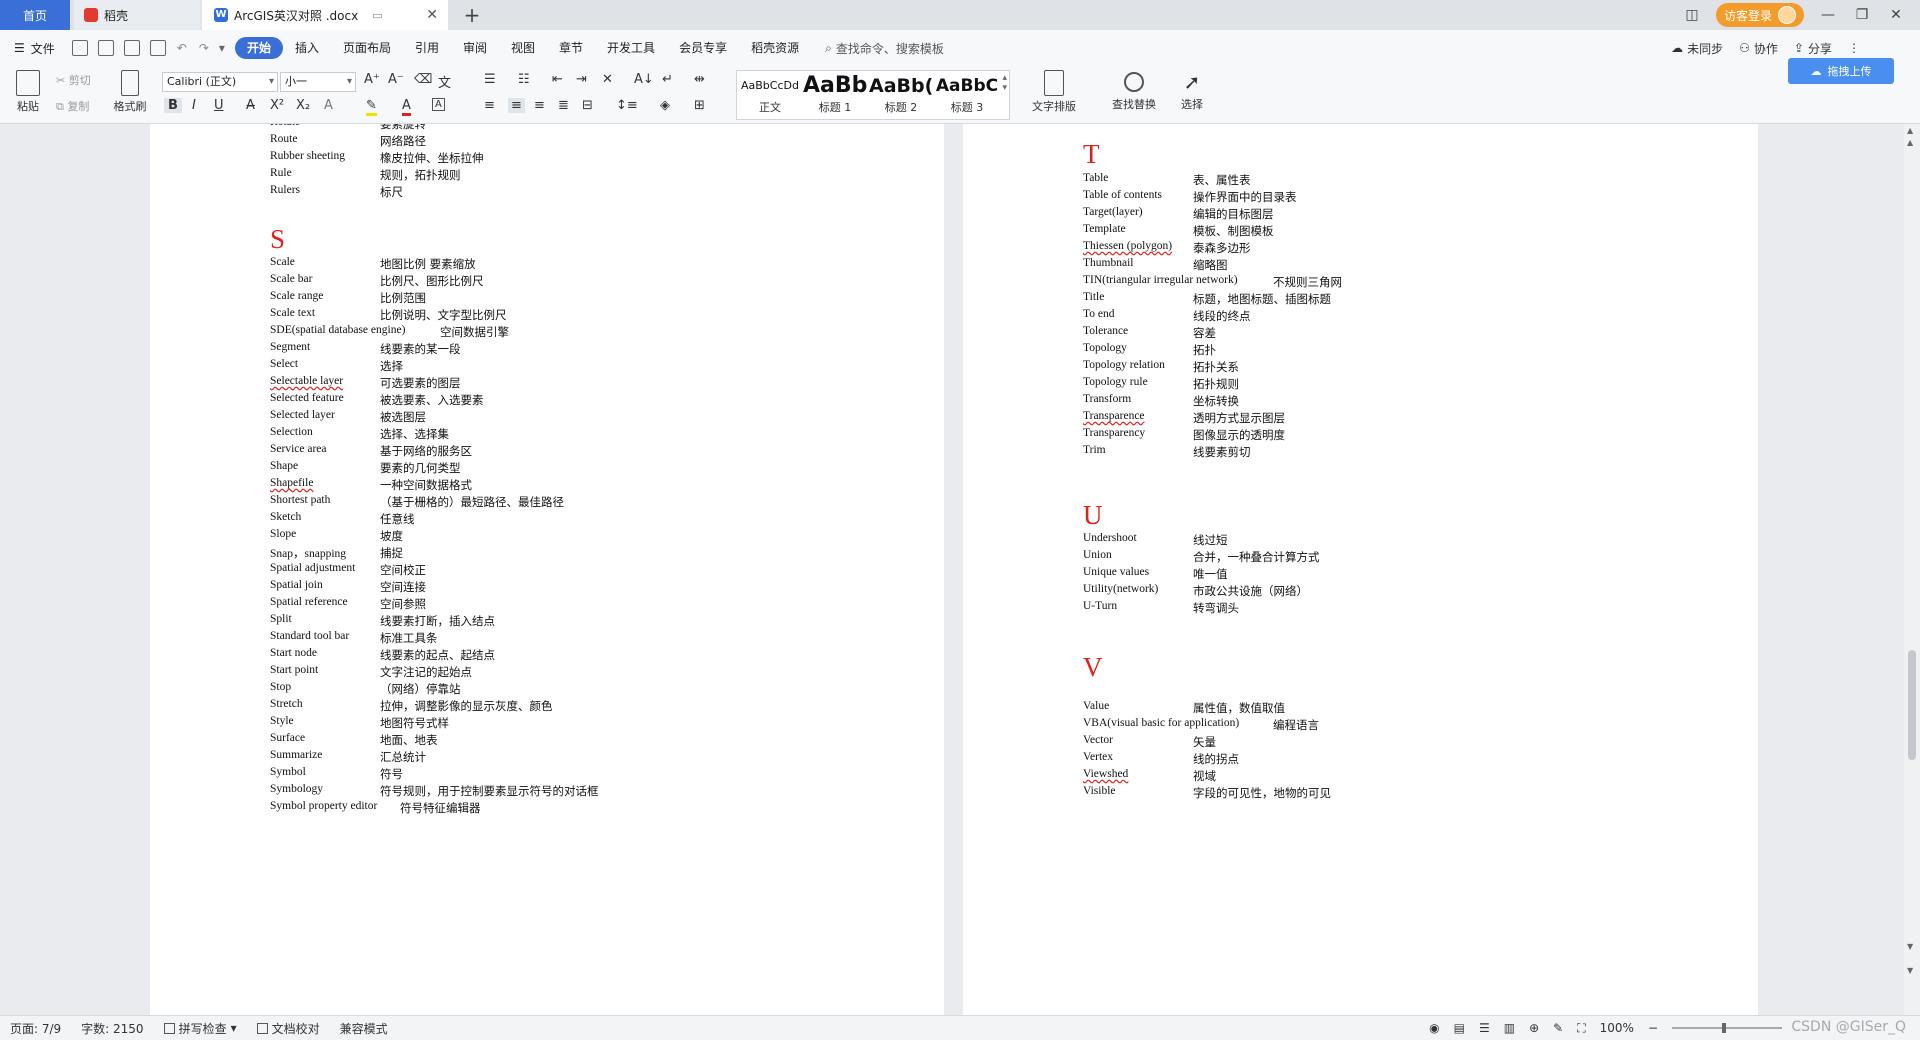  I want to click on show-marks-icon: ↵, so click(667, 79).